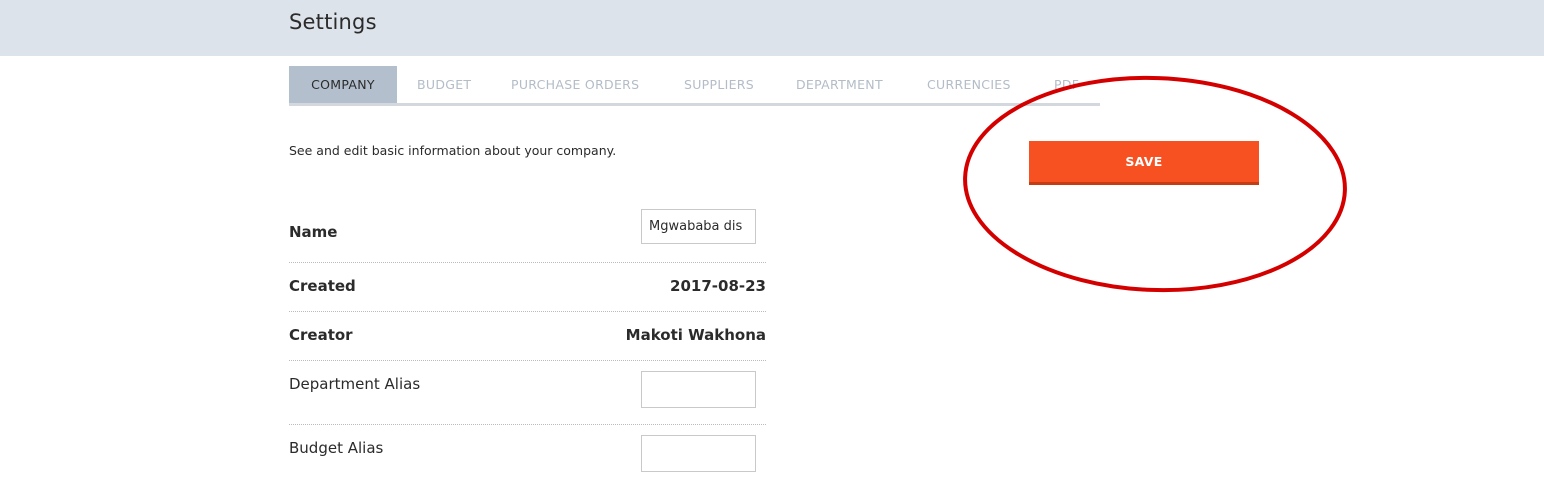  Describe the element at coordinates (333, 22) in the screenshot. I see `page-title: Settings` at that location.